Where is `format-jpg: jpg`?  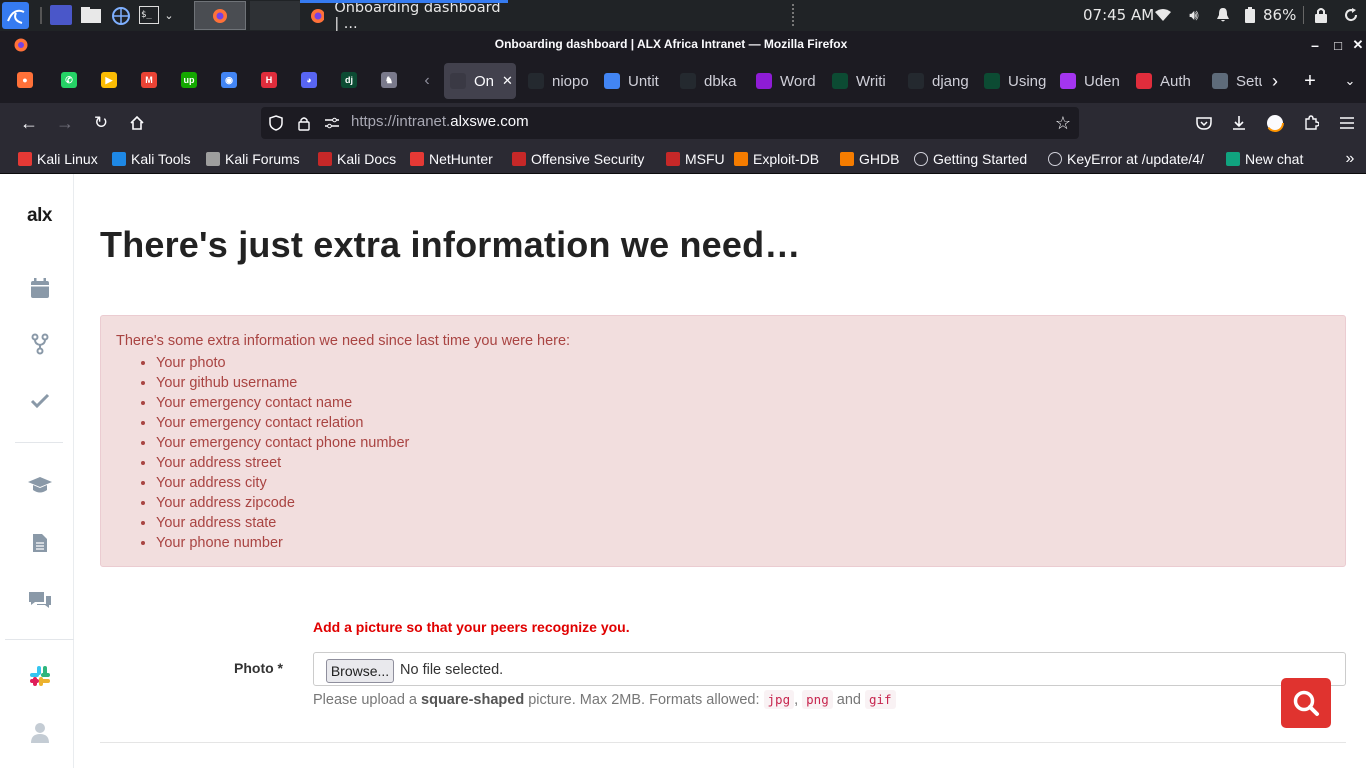 format-jpg: jpg is located at coordinates (779, 699).